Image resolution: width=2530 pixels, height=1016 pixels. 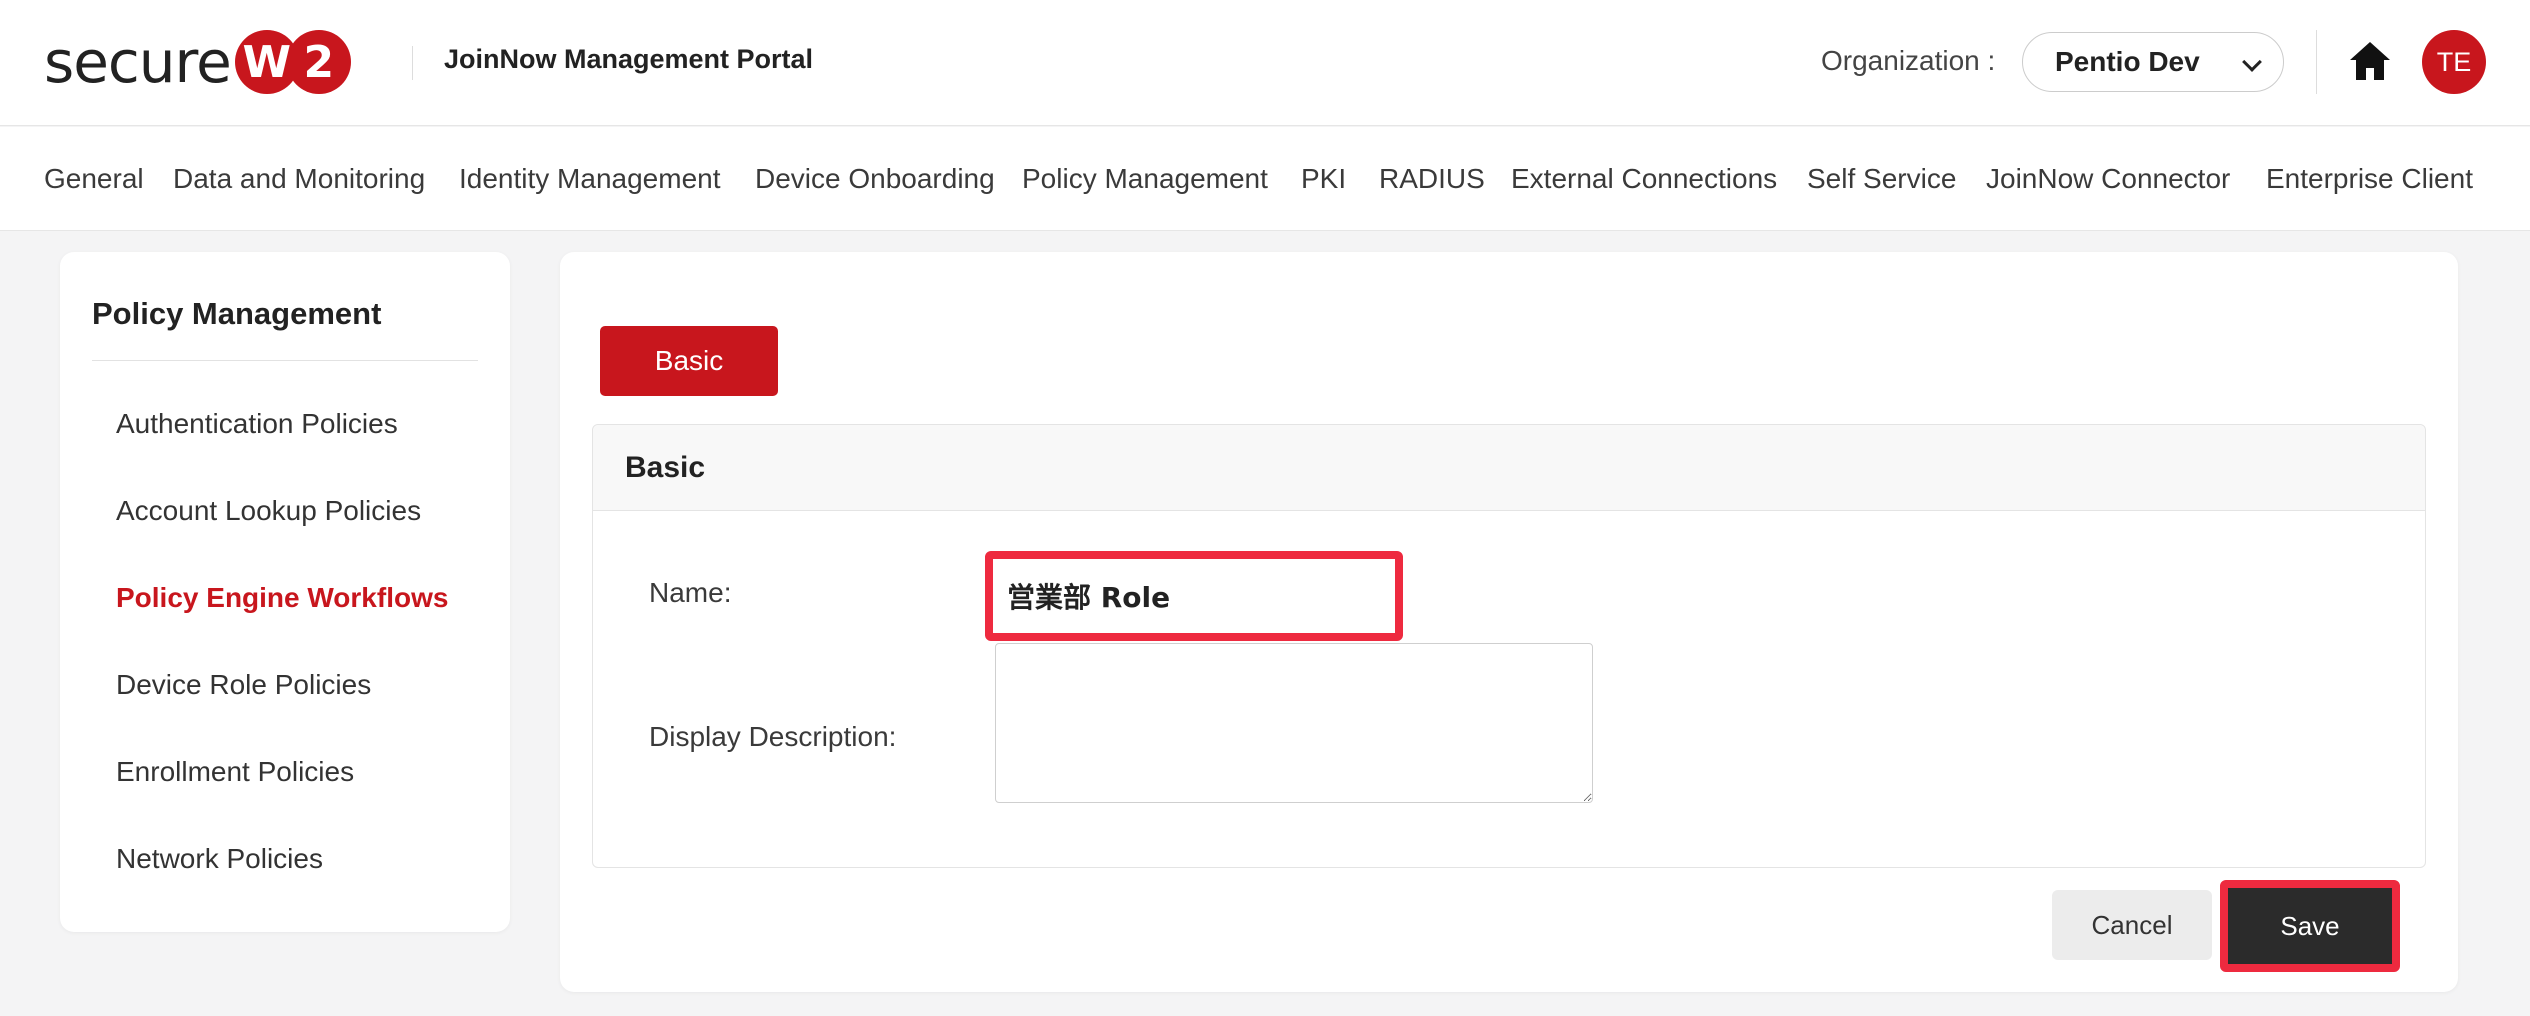 I want to click on organization-label: Organization :, so click(x=1908, y=60).